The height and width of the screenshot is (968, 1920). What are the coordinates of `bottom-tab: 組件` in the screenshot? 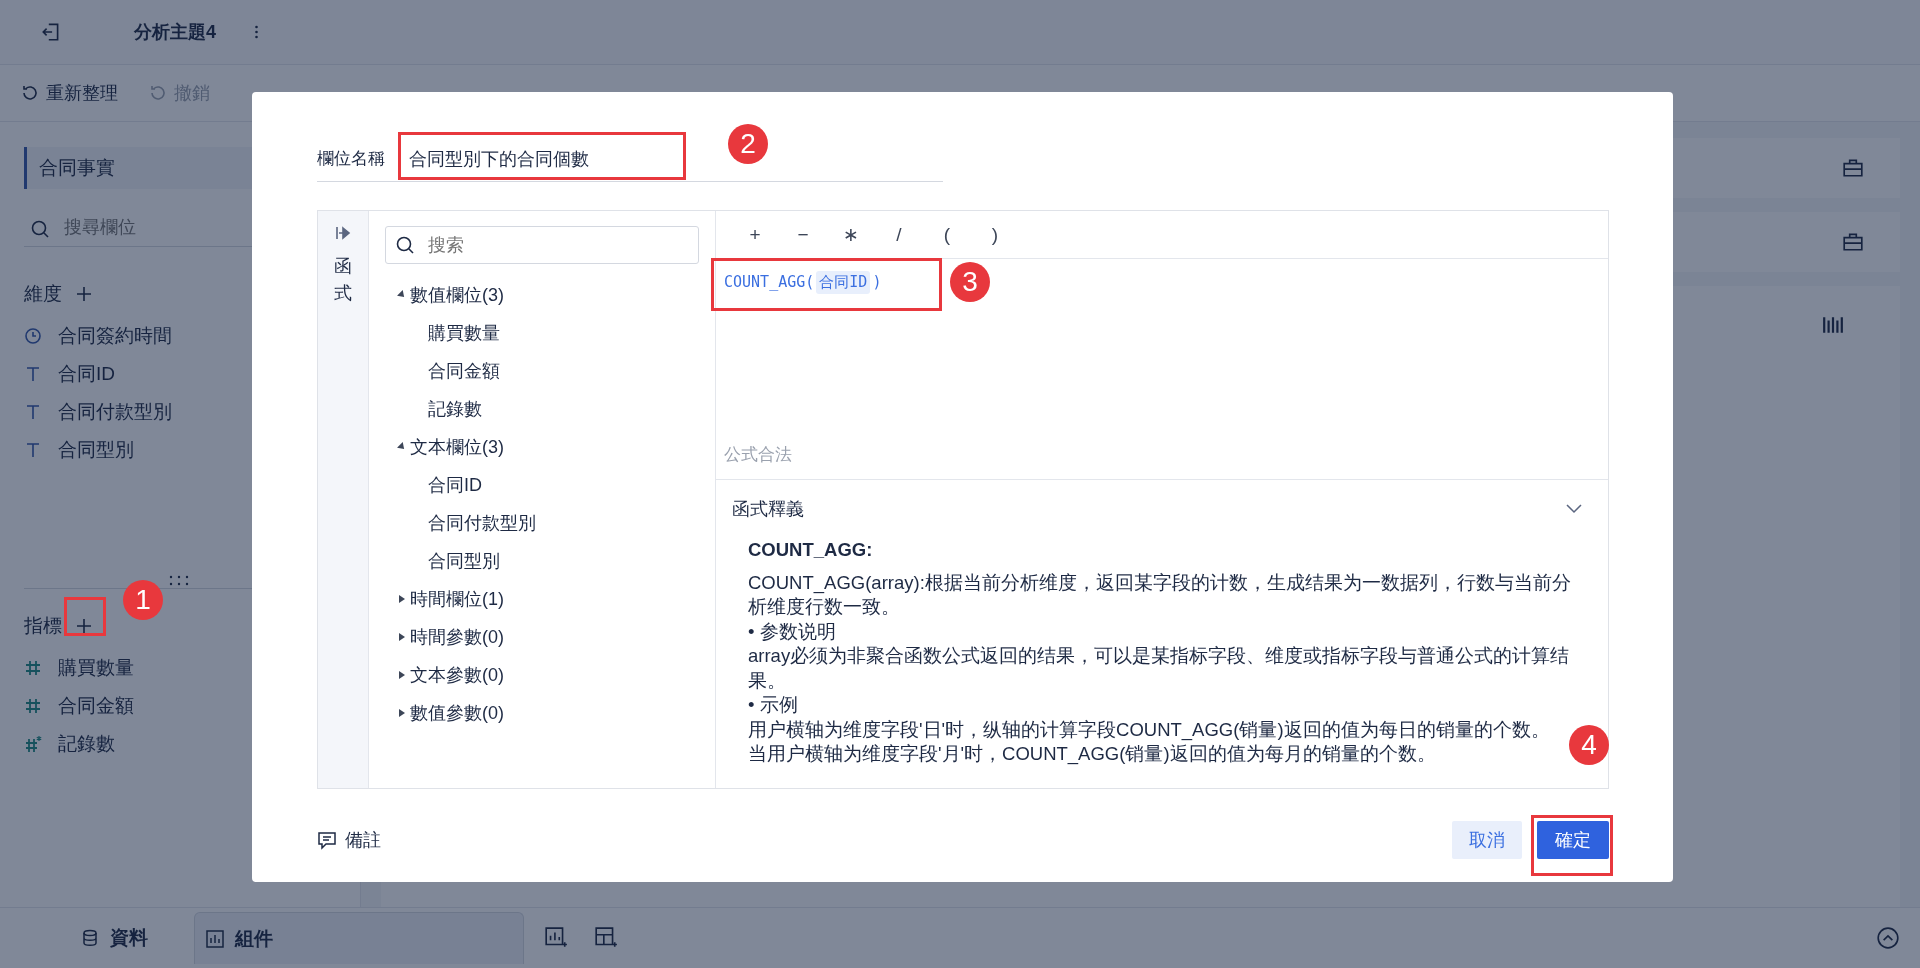 It's located at (359, 938).